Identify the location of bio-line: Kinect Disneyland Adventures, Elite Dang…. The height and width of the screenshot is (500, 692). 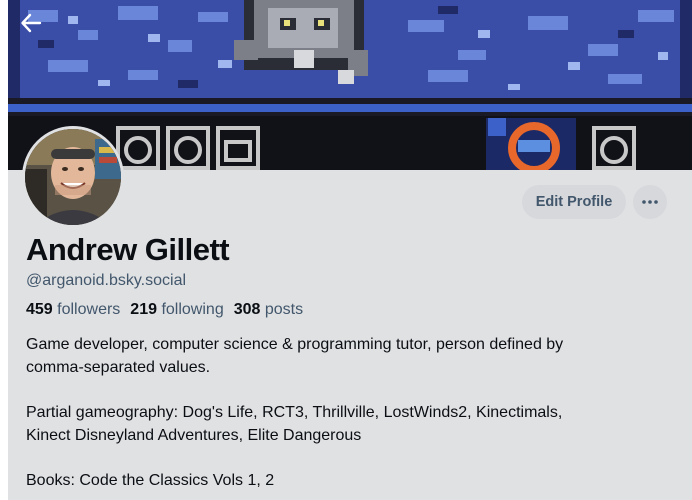
(194, 435).